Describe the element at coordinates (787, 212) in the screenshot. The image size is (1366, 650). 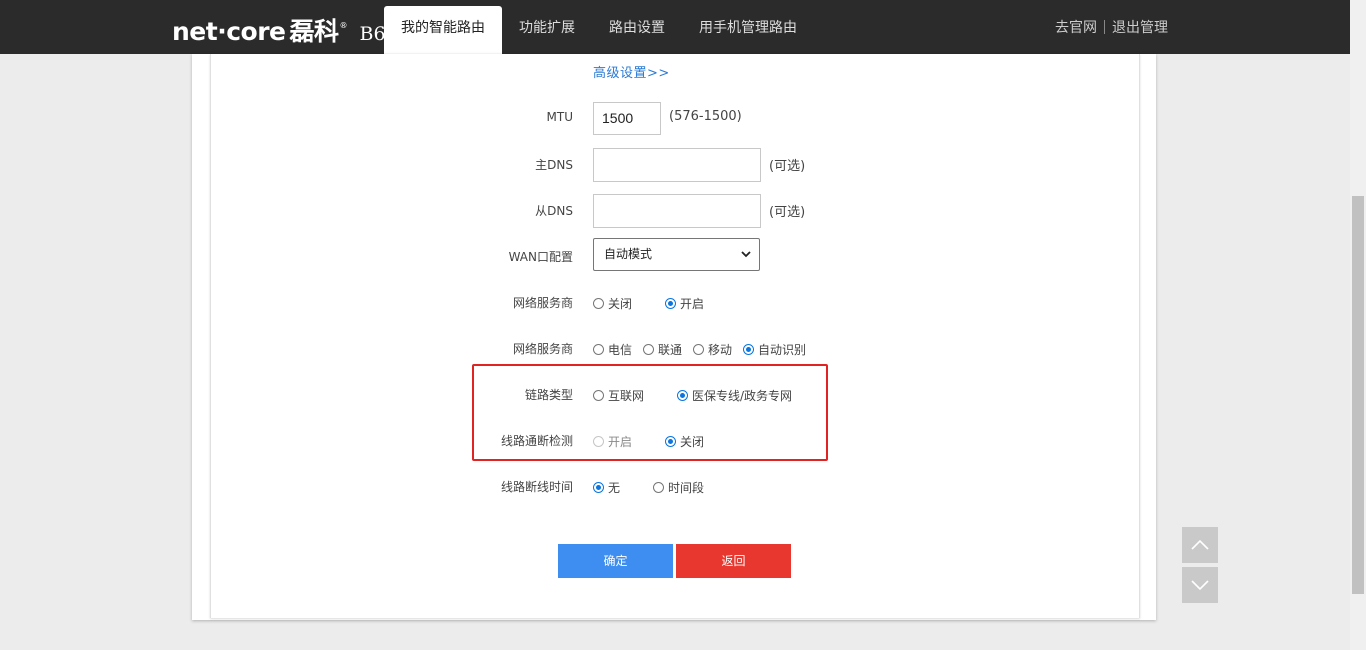
I see `secondary-dns-hint: (可选)` at that location.